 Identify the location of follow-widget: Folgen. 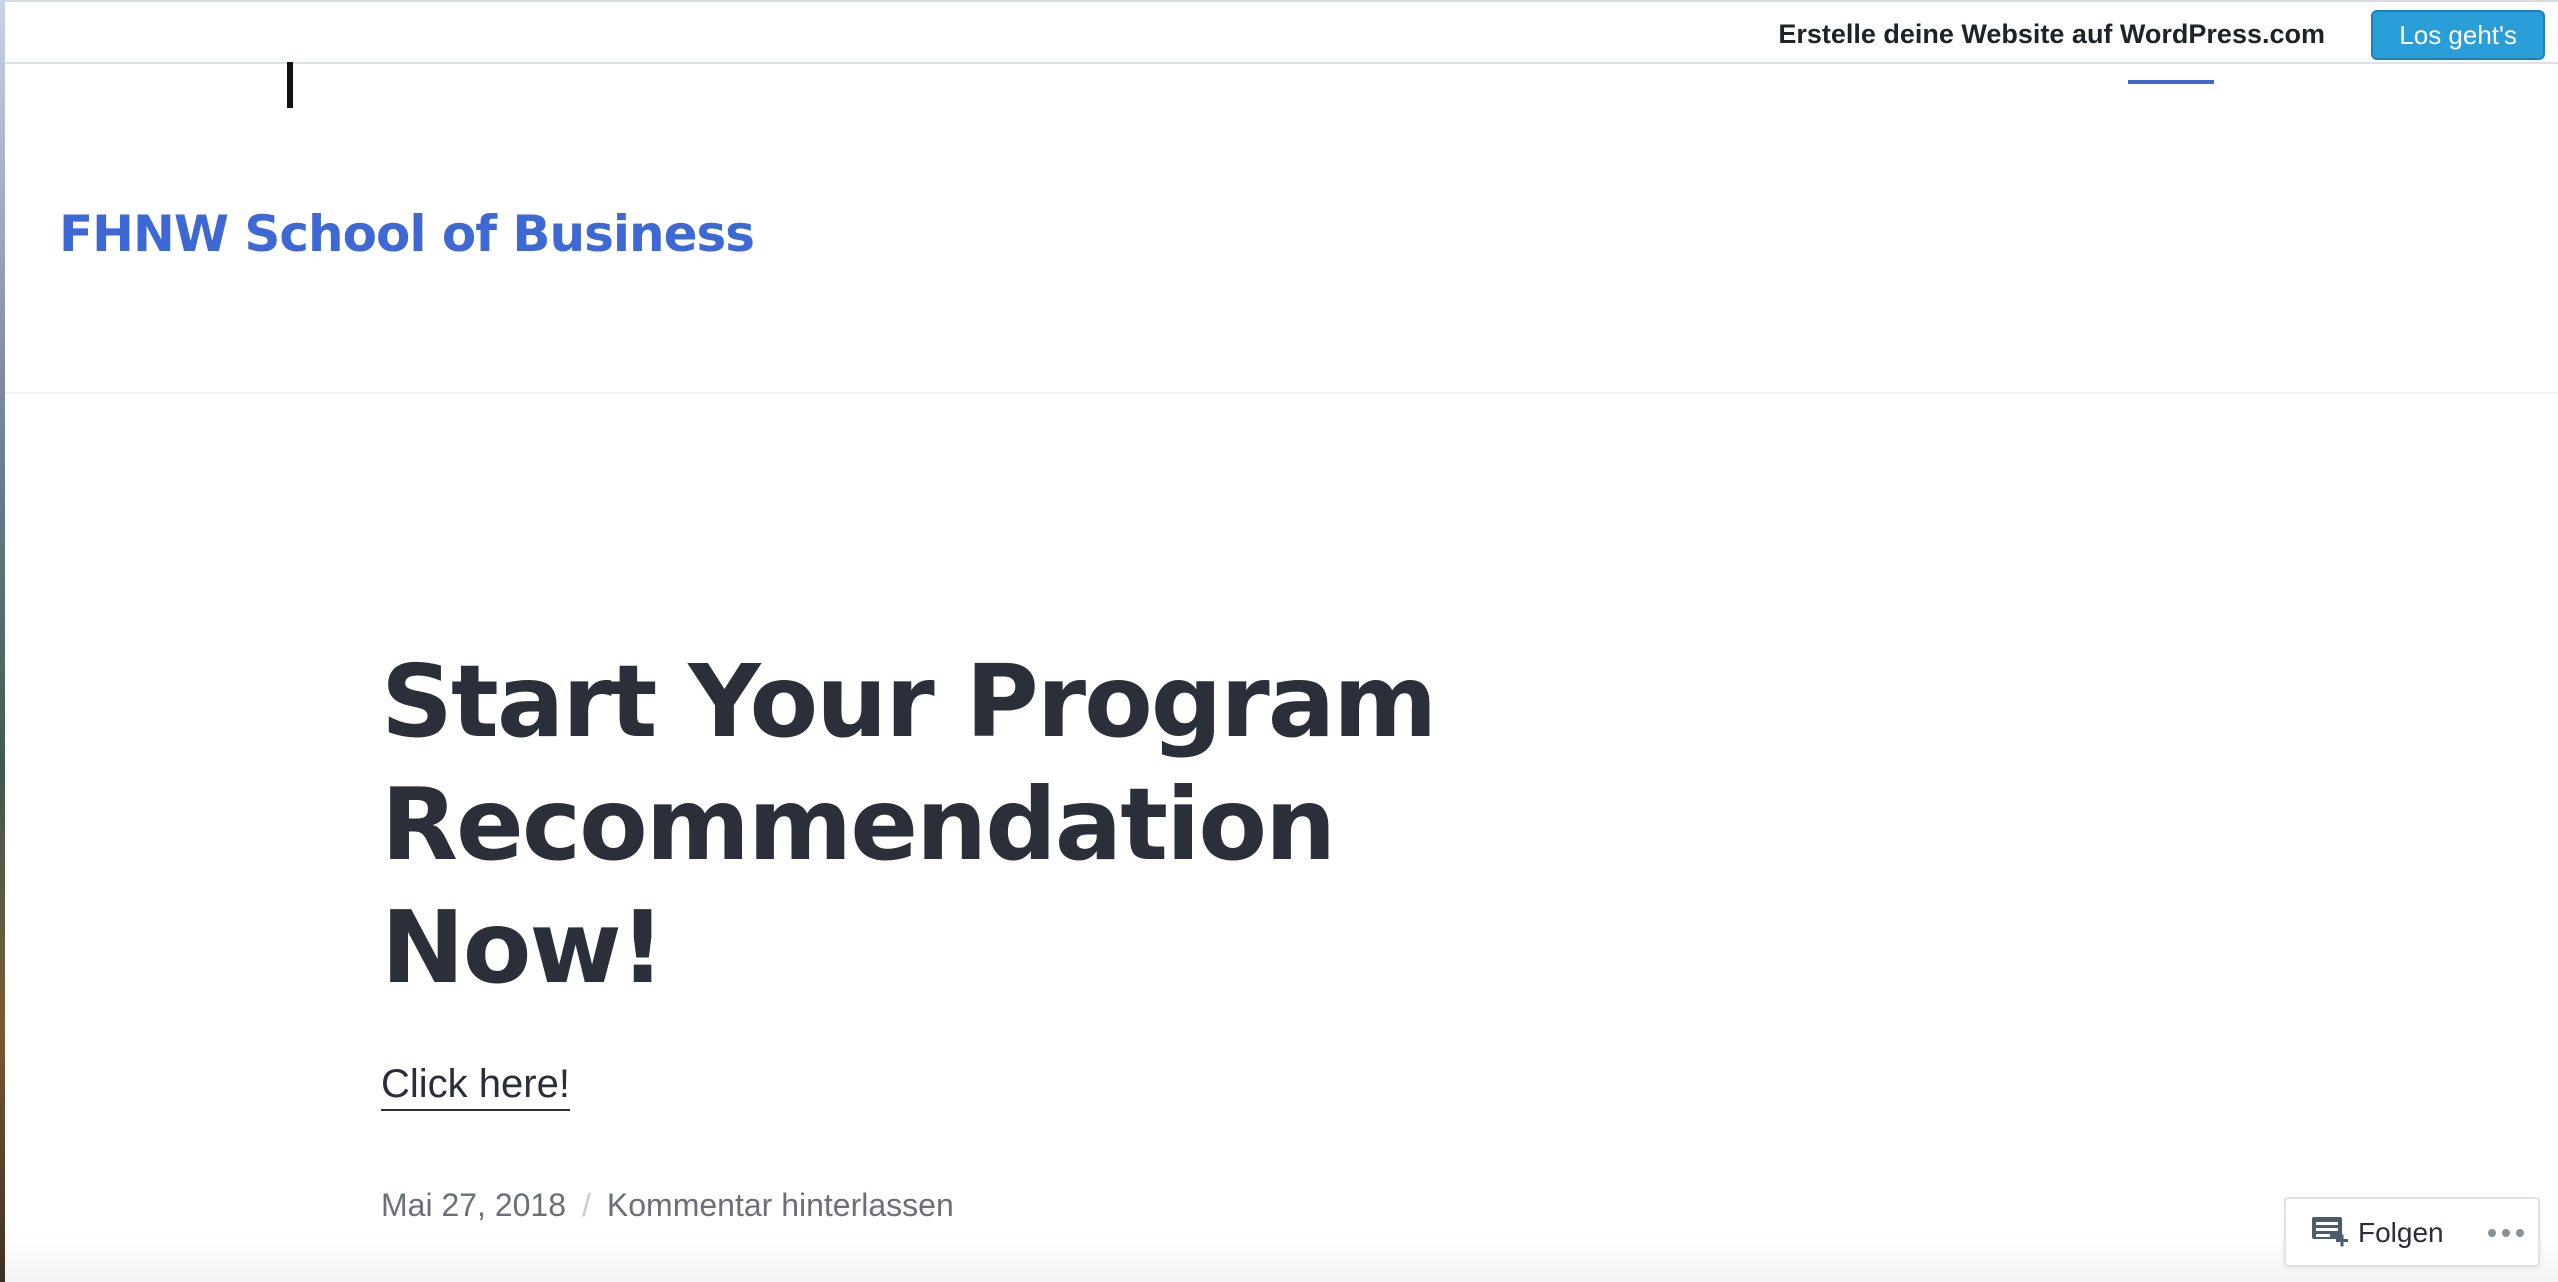
(2412, 1232).